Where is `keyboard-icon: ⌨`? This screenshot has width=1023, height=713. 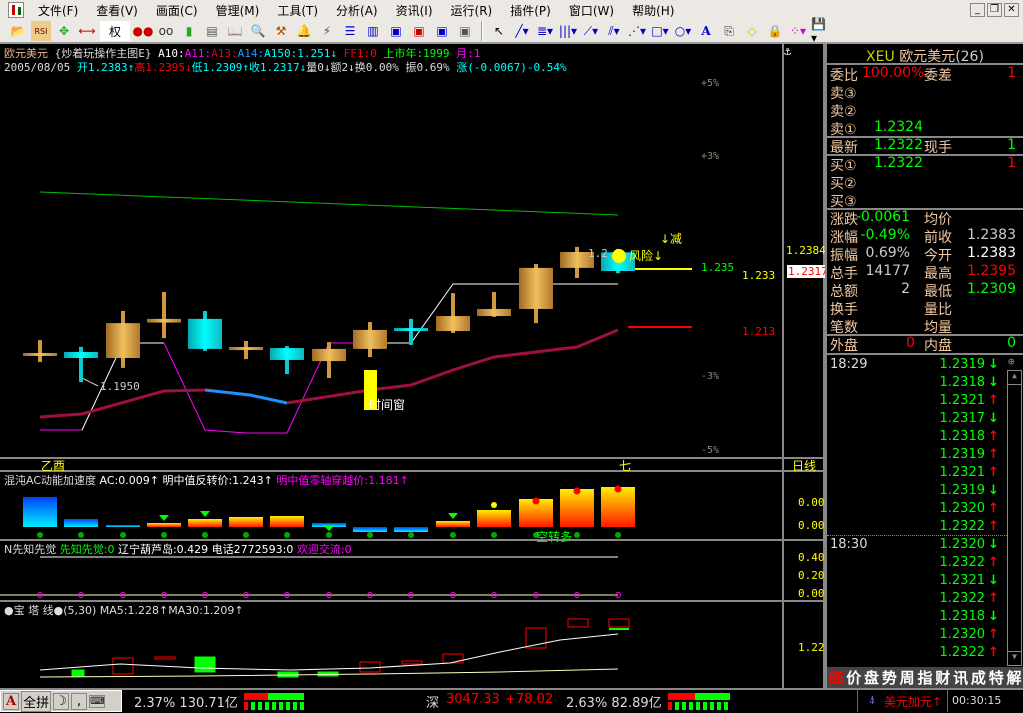
keyboard-icon: ⌨ is located at coordinates (97, 701).